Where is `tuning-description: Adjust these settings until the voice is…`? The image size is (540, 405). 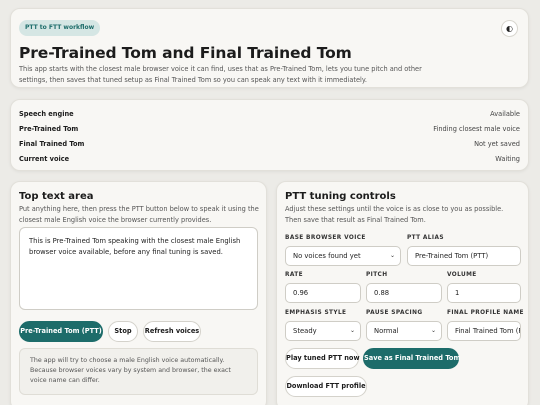 tuning-description: Adjust these settings until the voice is… is located at coordinates (394, 214).